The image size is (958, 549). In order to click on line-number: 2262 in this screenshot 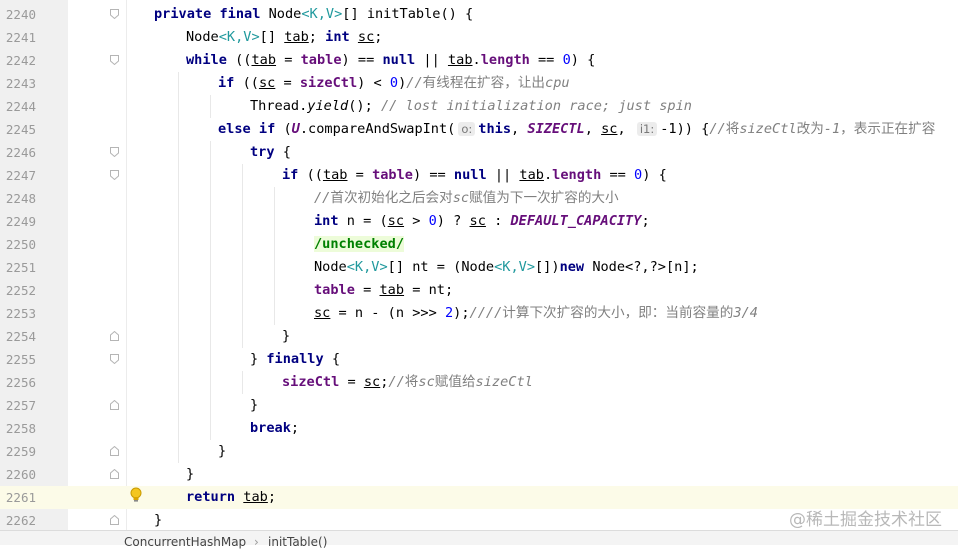, I will do `click(20, 520)`.